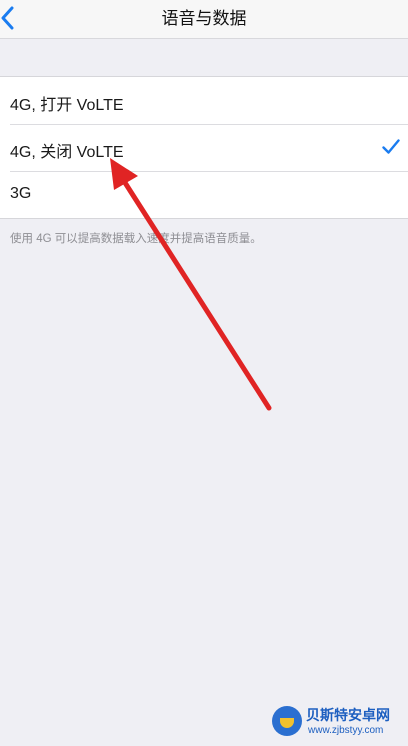  What do you see at coordinates (67, 152) in the screenshot?
I see `option-label: 4G, 关闭 VoLTE` at bounding box center [67, 152].